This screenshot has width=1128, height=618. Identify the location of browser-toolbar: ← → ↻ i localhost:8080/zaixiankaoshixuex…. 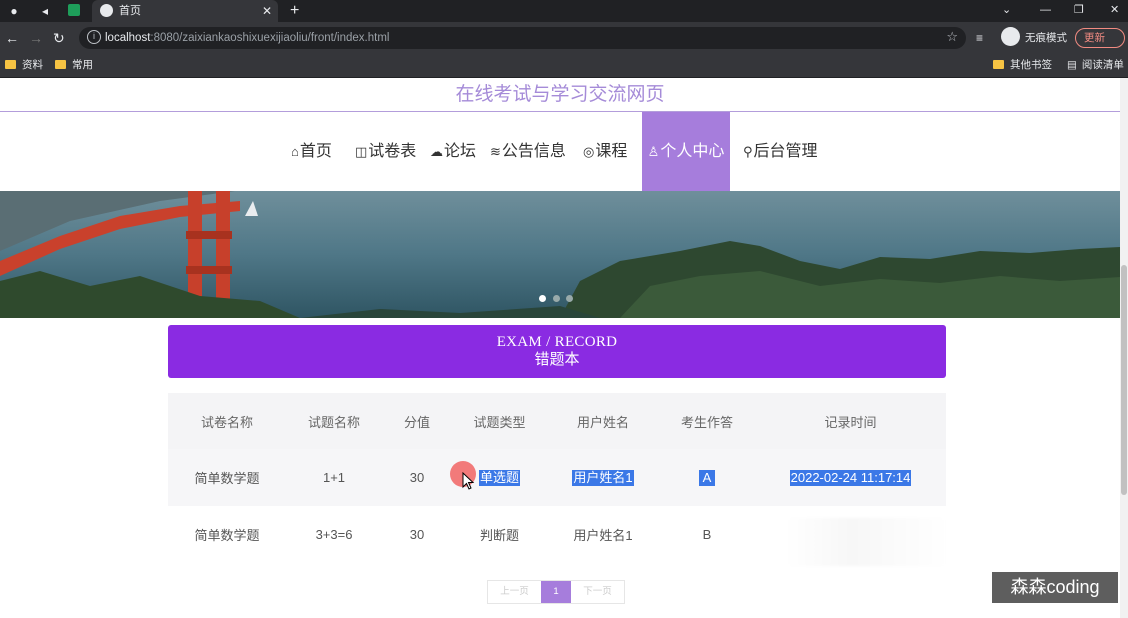
(564, 38).